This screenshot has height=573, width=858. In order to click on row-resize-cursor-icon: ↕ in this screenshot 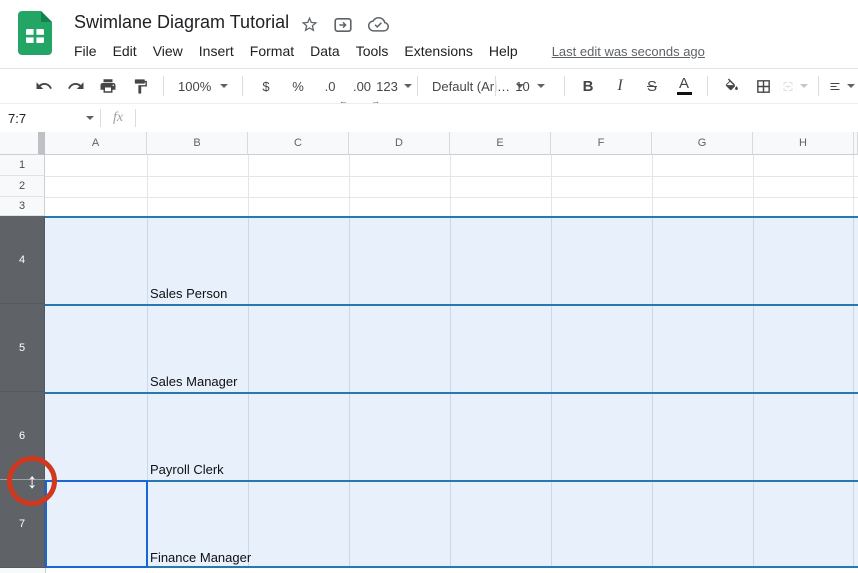, I will do `click(32, 481)`.